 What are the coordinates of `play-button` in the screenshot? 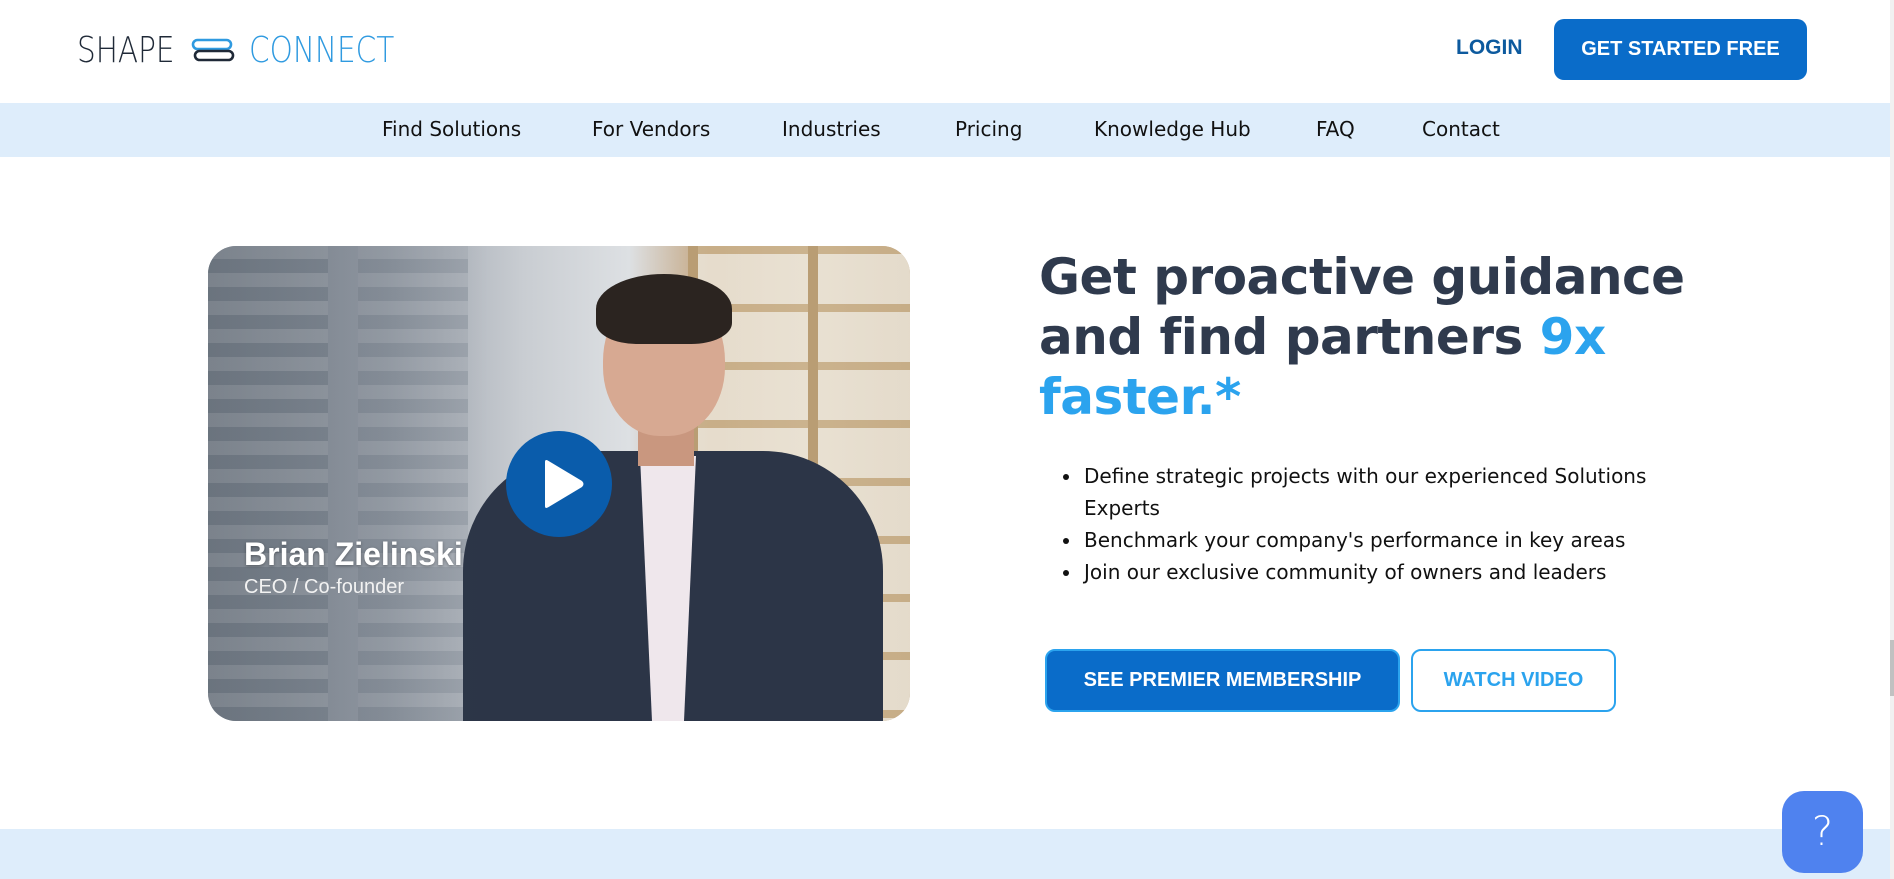 It's located at (559, 484).